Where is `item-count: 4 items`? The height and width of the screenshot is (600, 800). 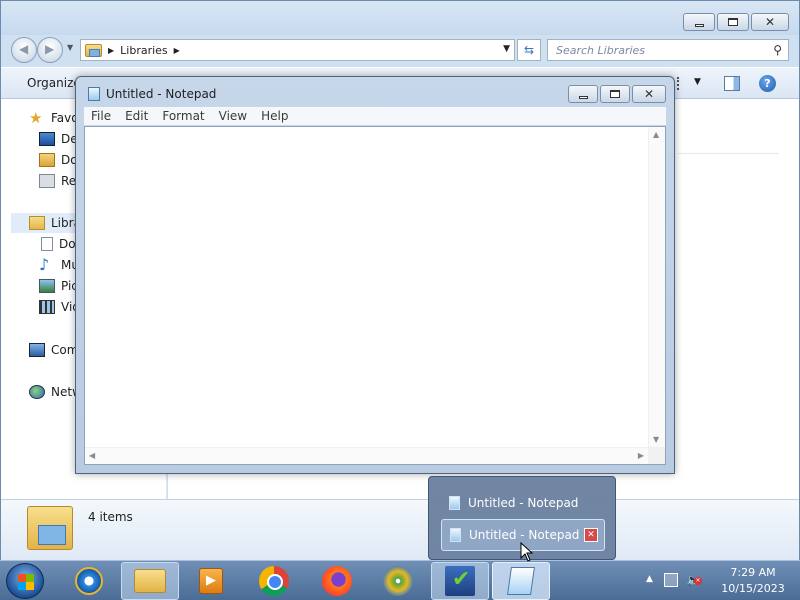 item-count: 4 items is located at coordinates (110, 517).